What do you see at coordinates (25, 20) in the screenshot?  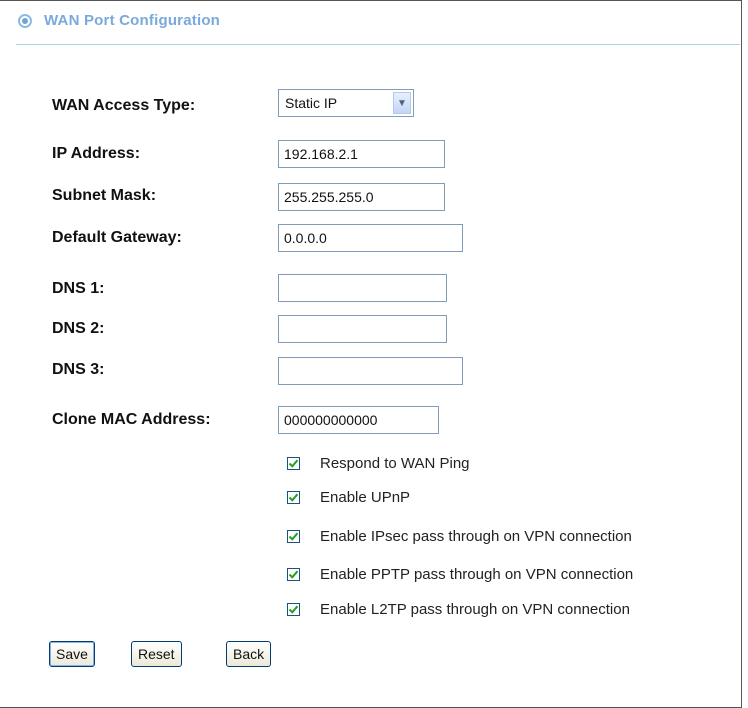 I see `bullet-icon` at bounding box center [25, 20].